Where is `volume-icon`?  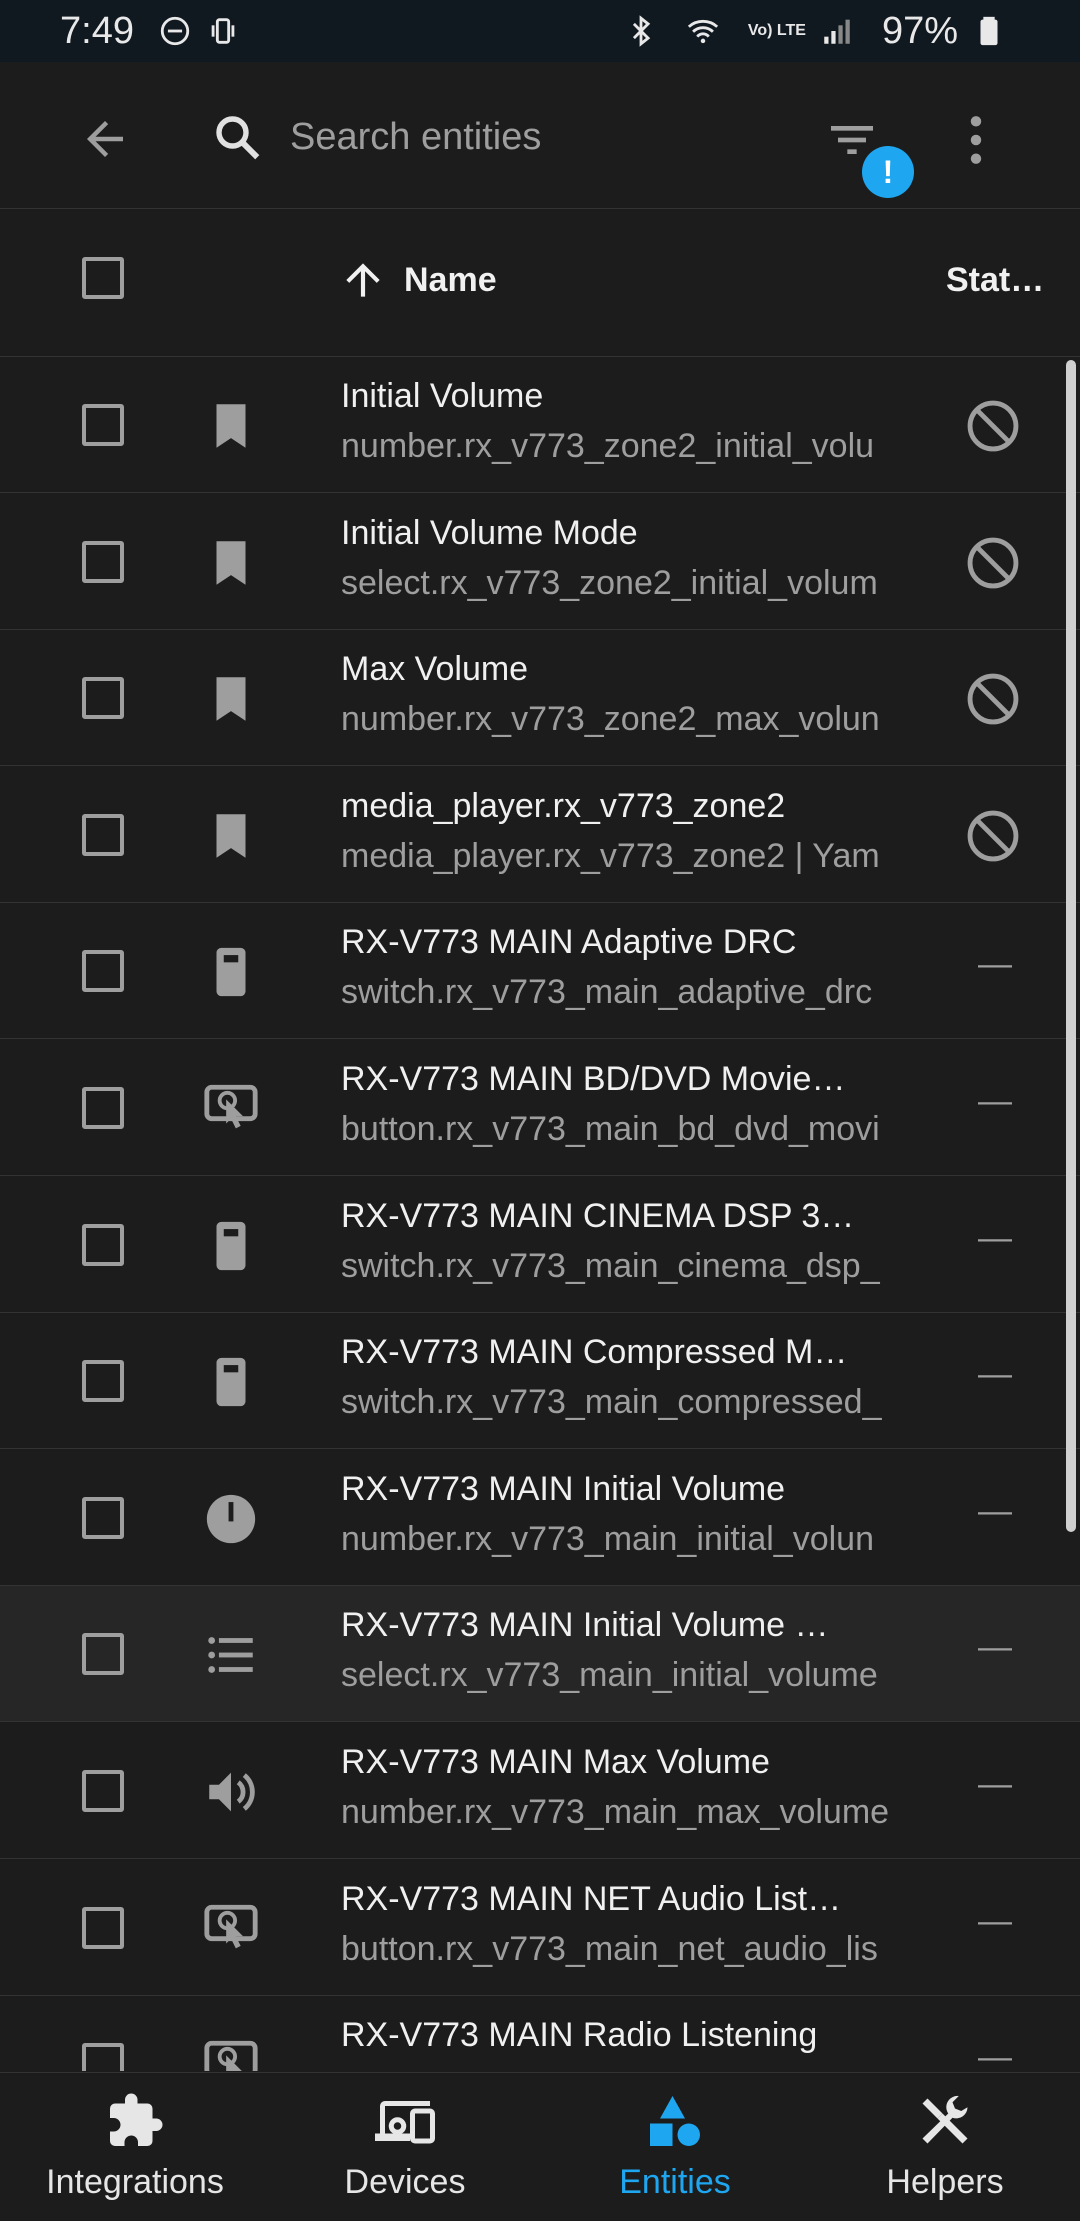 volume-icon is located at coordinates (231, 1792).